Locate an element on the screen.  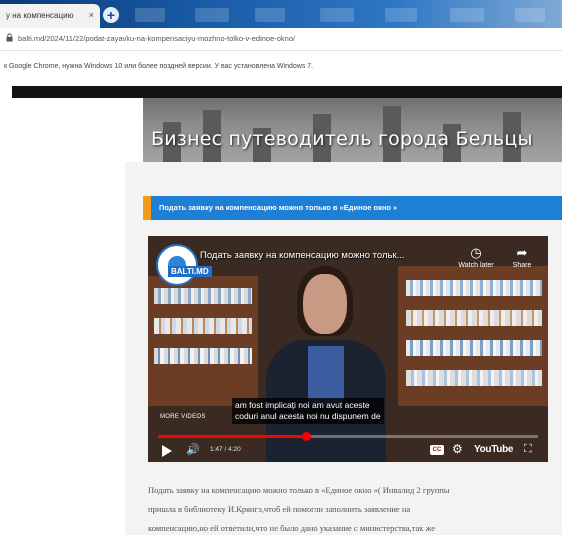
volume-icon: 🔊 is located at coordinates (193, 449).